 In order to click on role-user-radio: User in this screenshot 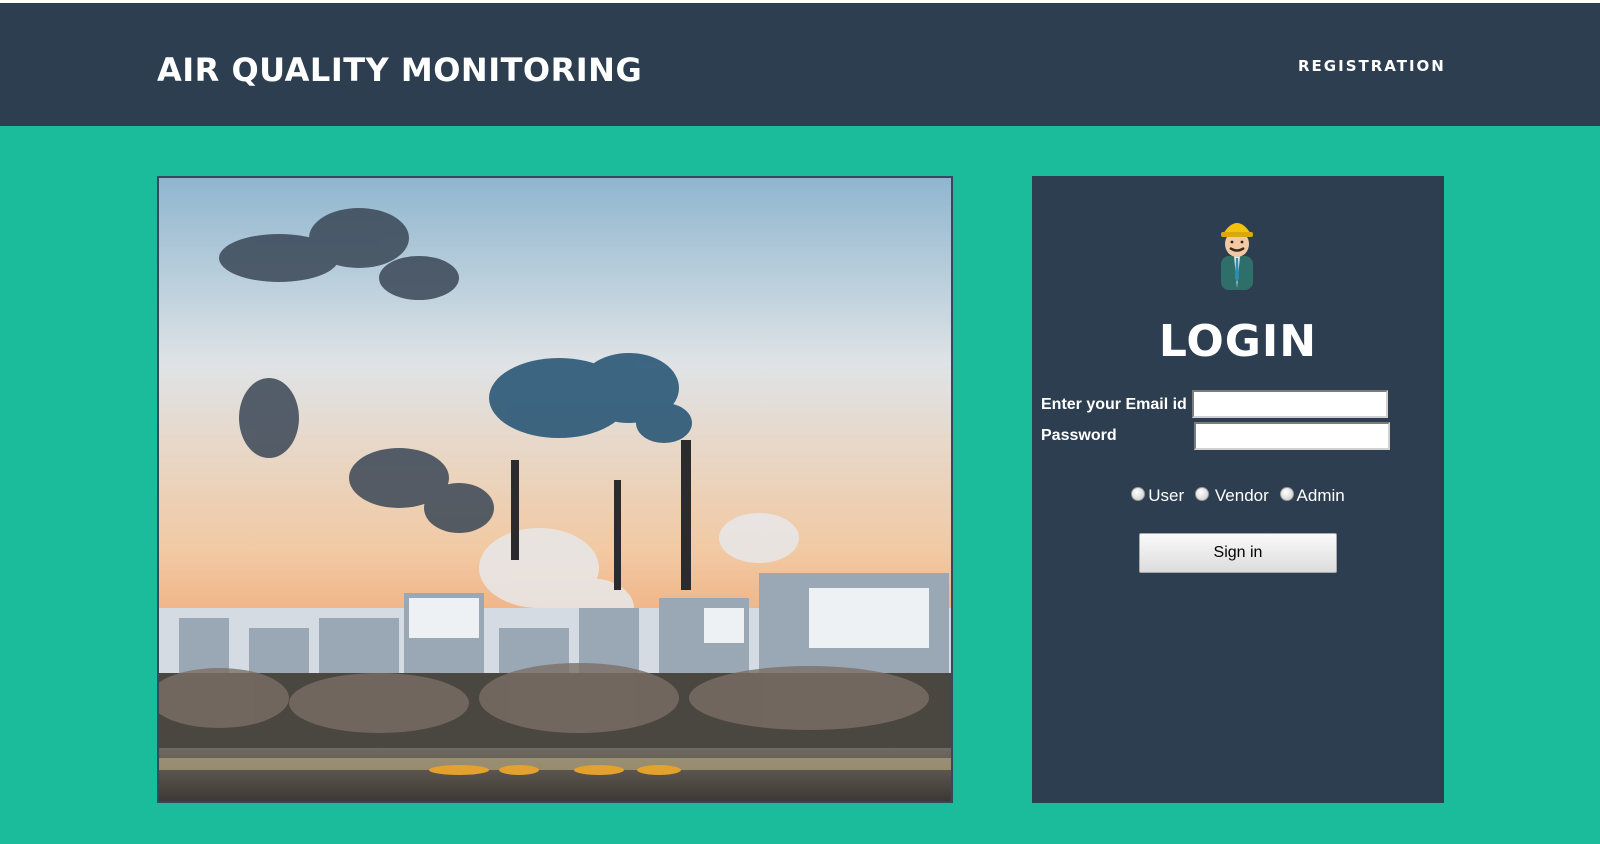, I will do `click(1157, 496)`.